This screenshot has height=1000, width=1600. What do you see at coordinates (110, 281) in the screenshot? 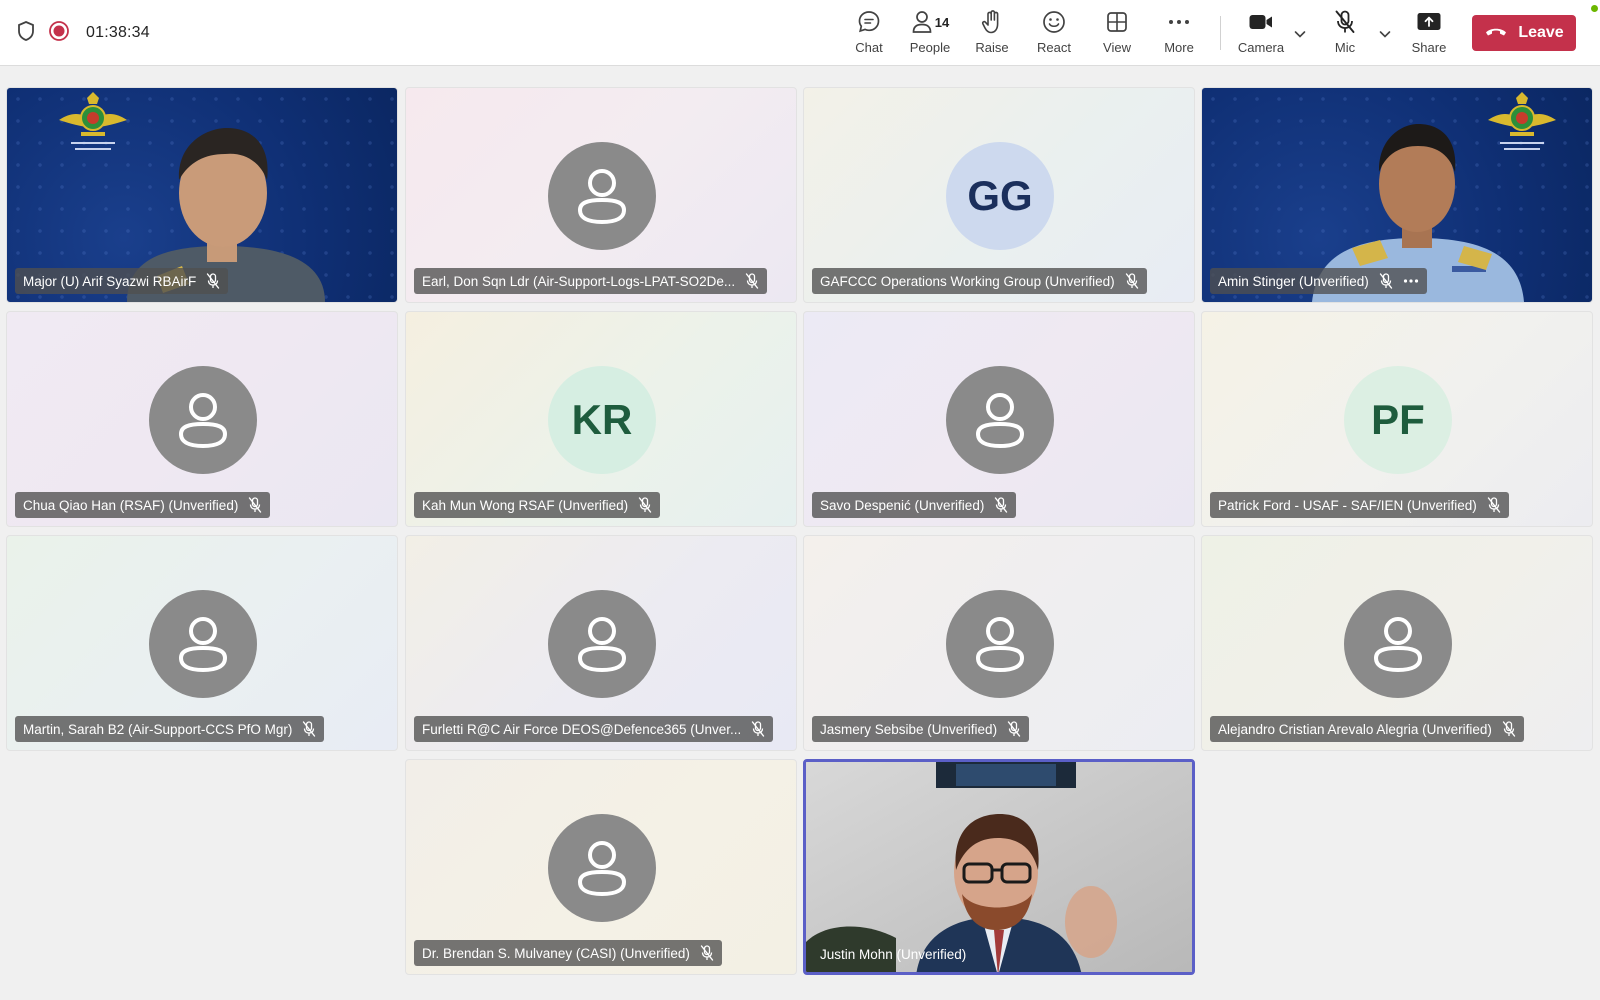
I see `participant-name: Major (U) Arif Syazwi RBAirF` at bounding box center [110, 281].